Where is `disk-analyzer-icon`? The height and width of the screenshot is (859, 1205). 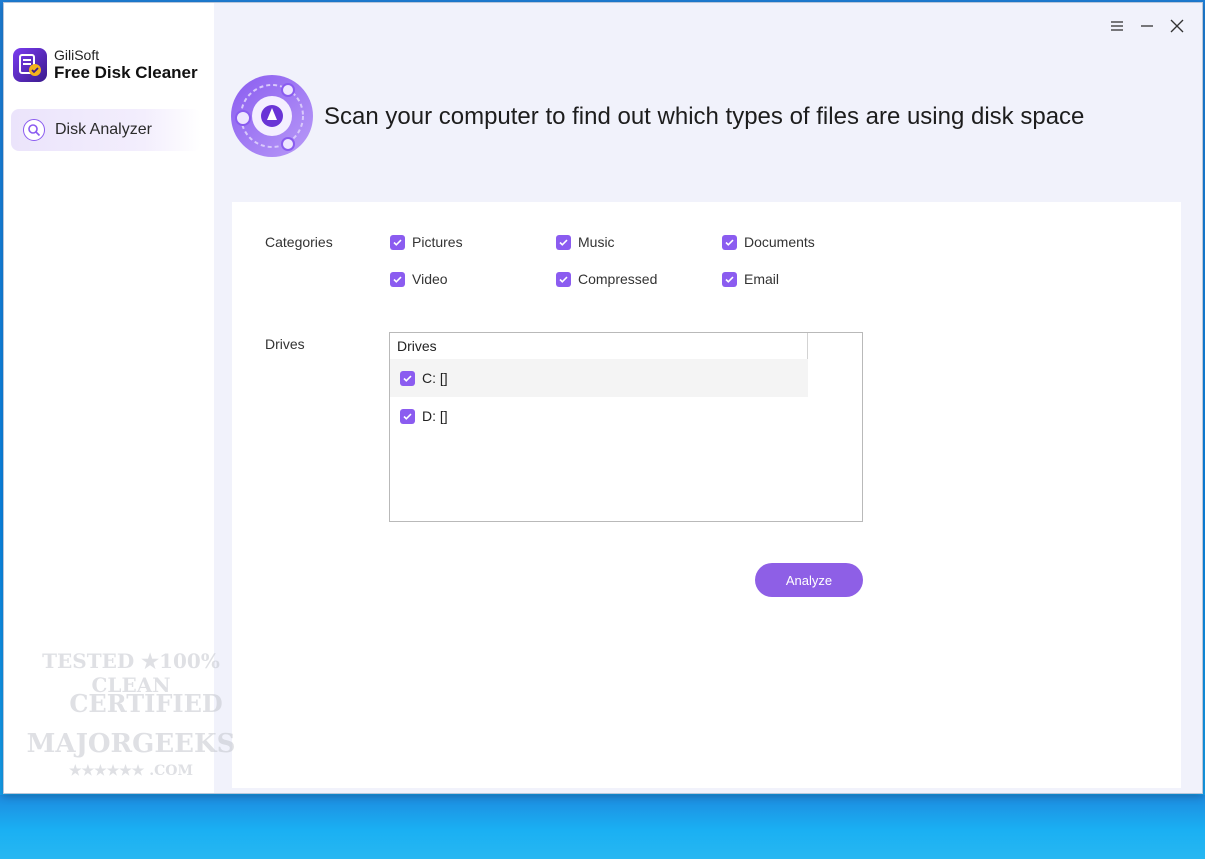
disk-analyzer-icon is located at coordinates (34, 130).